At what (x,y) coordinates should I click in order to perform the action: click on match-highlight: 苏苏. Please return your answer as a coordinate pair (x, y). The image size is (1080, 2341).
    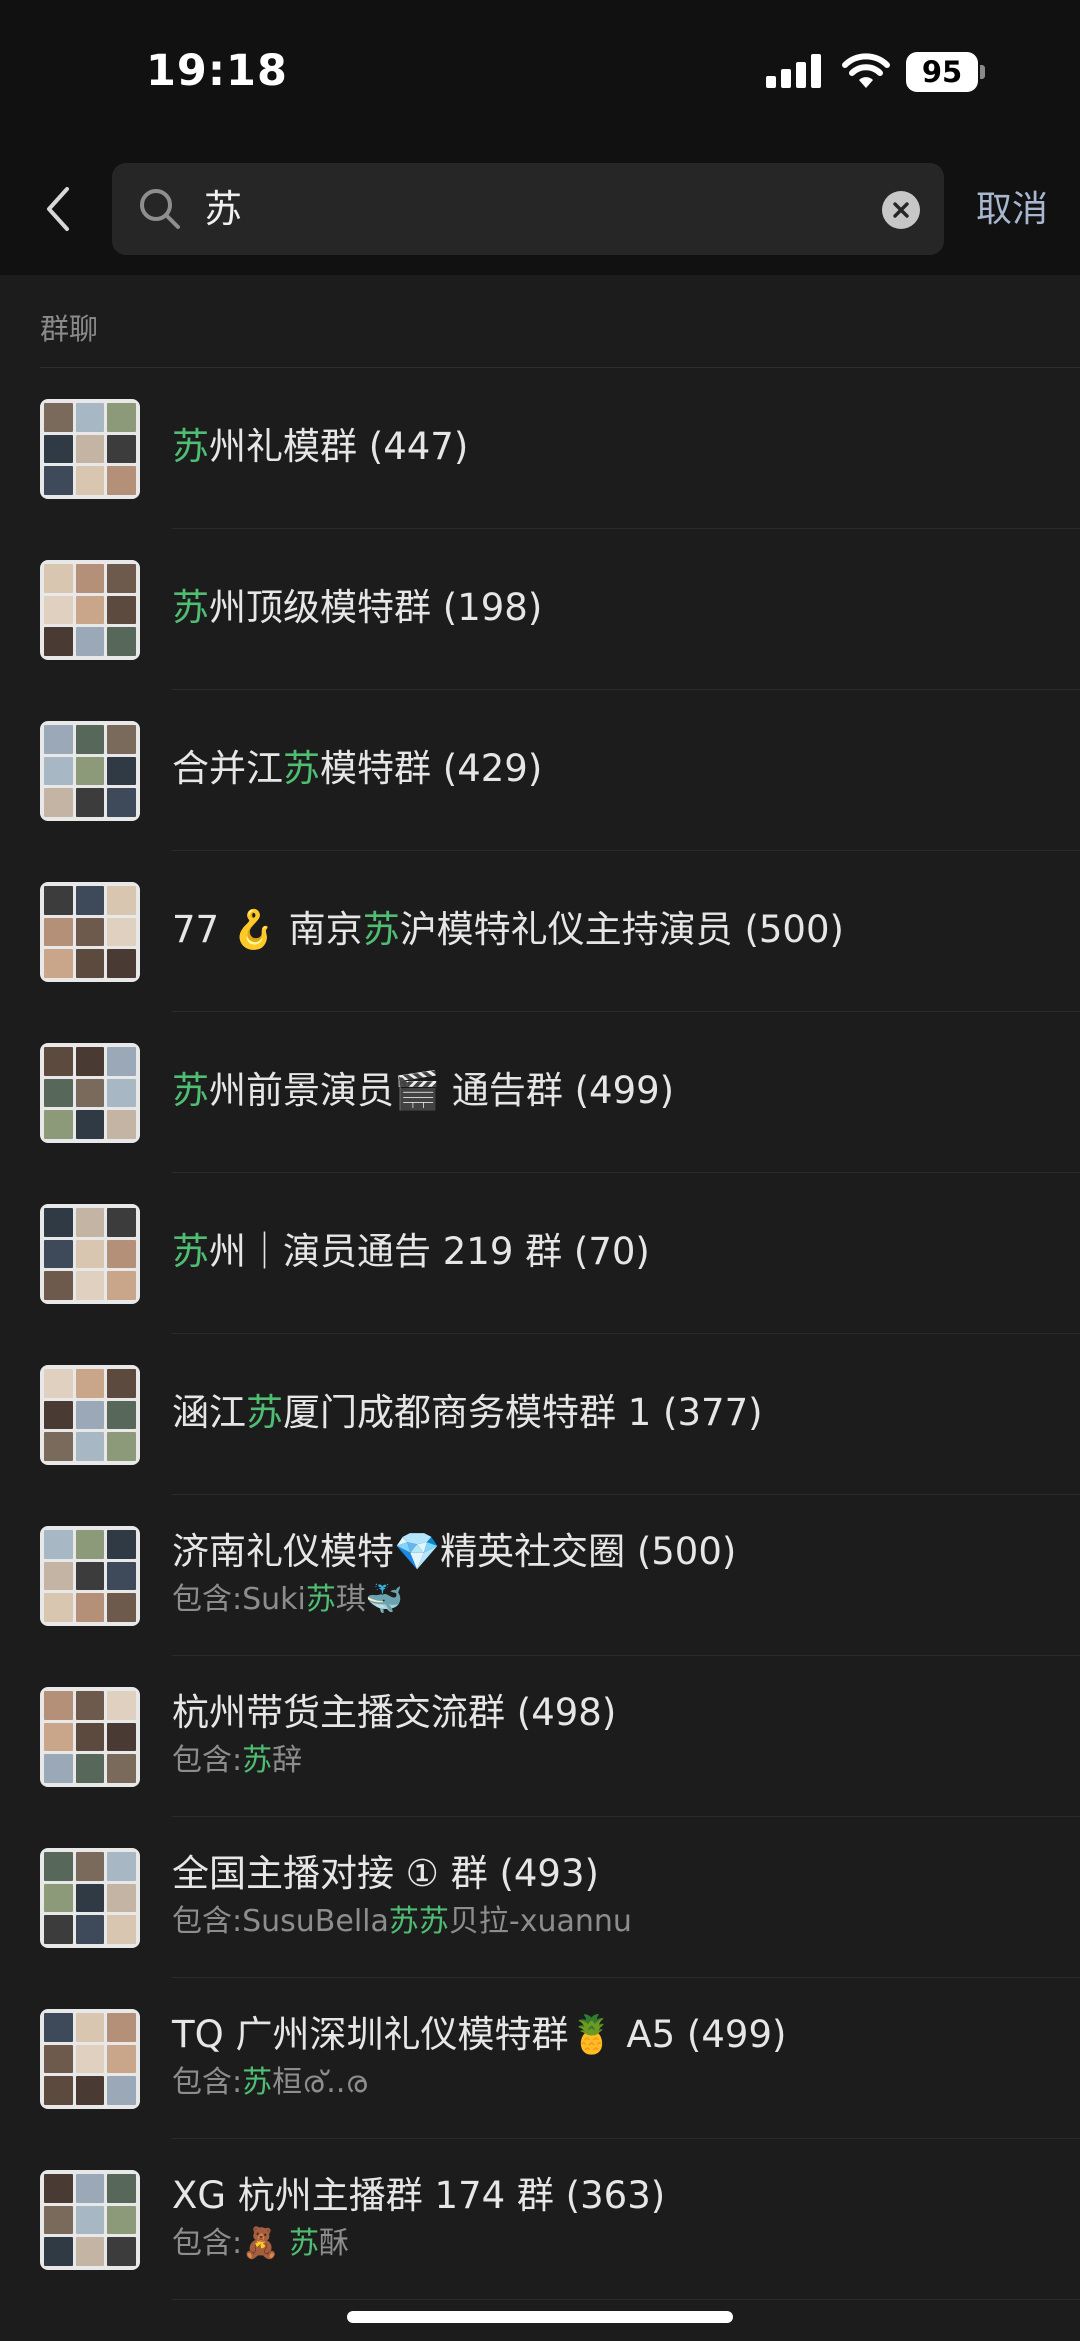
    Looking at the image, I should click on (418, 1921).